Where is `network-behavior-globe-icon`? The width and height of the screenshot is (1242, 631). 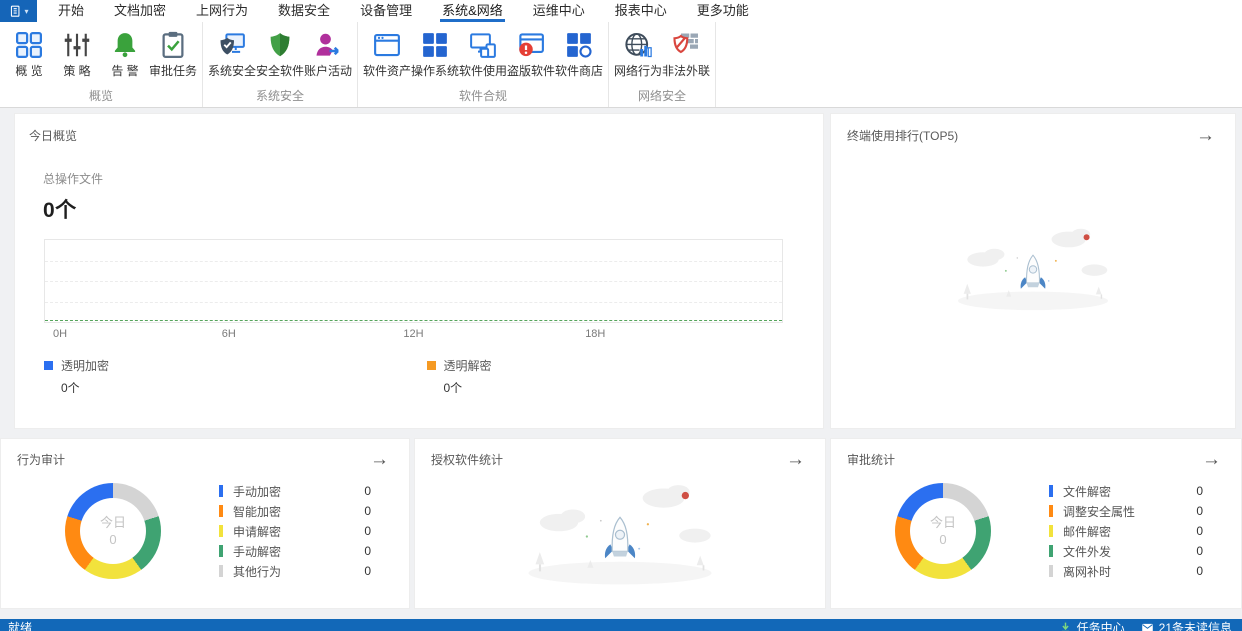
network-behavior-globe-icon is located at coordinates (638, 45).